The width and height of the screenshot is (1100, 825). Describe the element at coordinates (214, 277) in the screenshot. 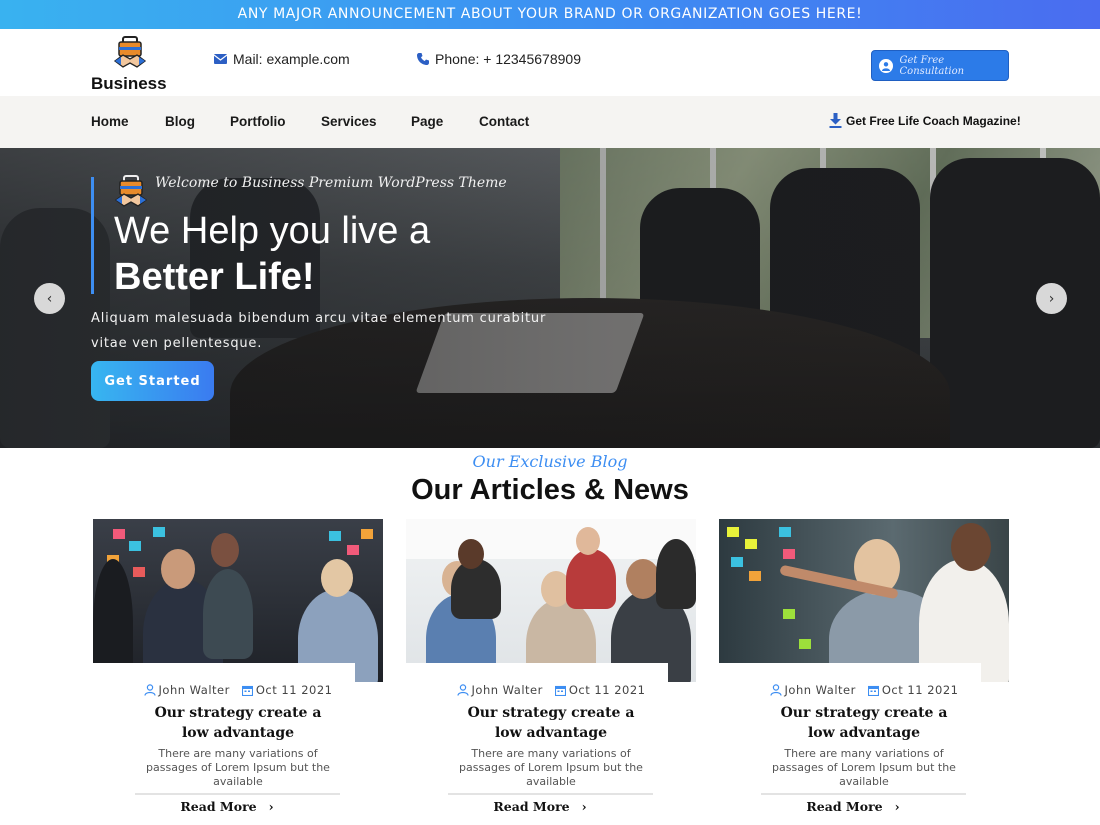

I see `hero-title-line2: Better Life!` at that location.